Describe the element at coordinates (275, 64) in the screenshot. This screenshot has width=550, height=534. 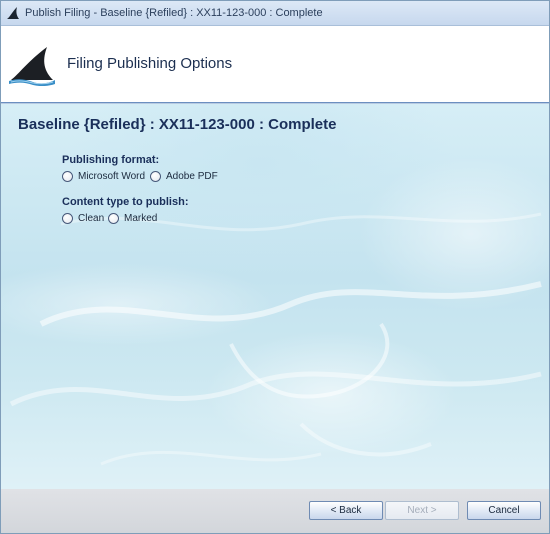
I see `wizard-header: Filing Publishing Options` at that location.